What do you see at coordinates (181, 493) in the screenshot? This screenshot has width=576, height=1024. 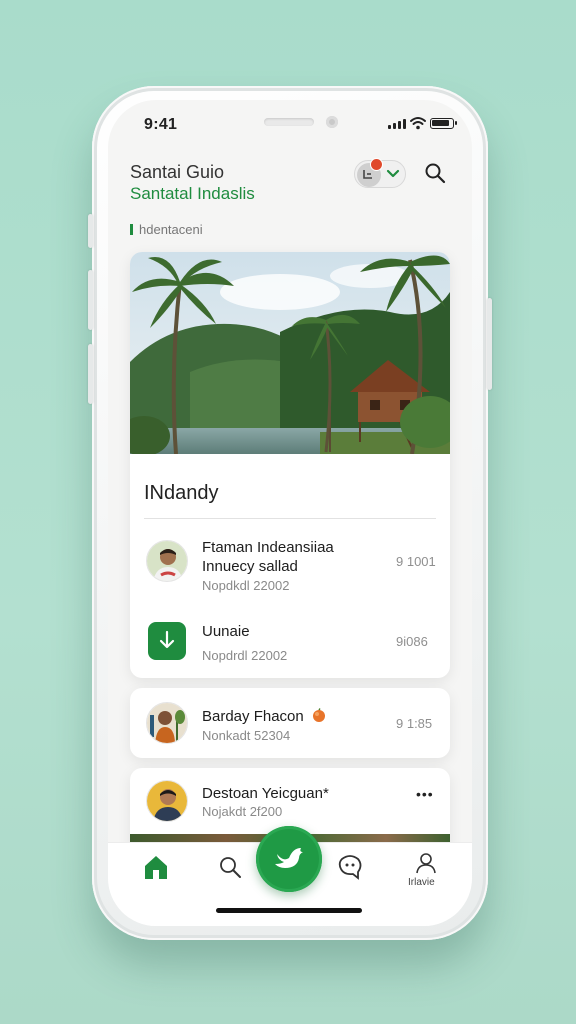 I see `card-title: INdandy` at bounding box center [181, 493].